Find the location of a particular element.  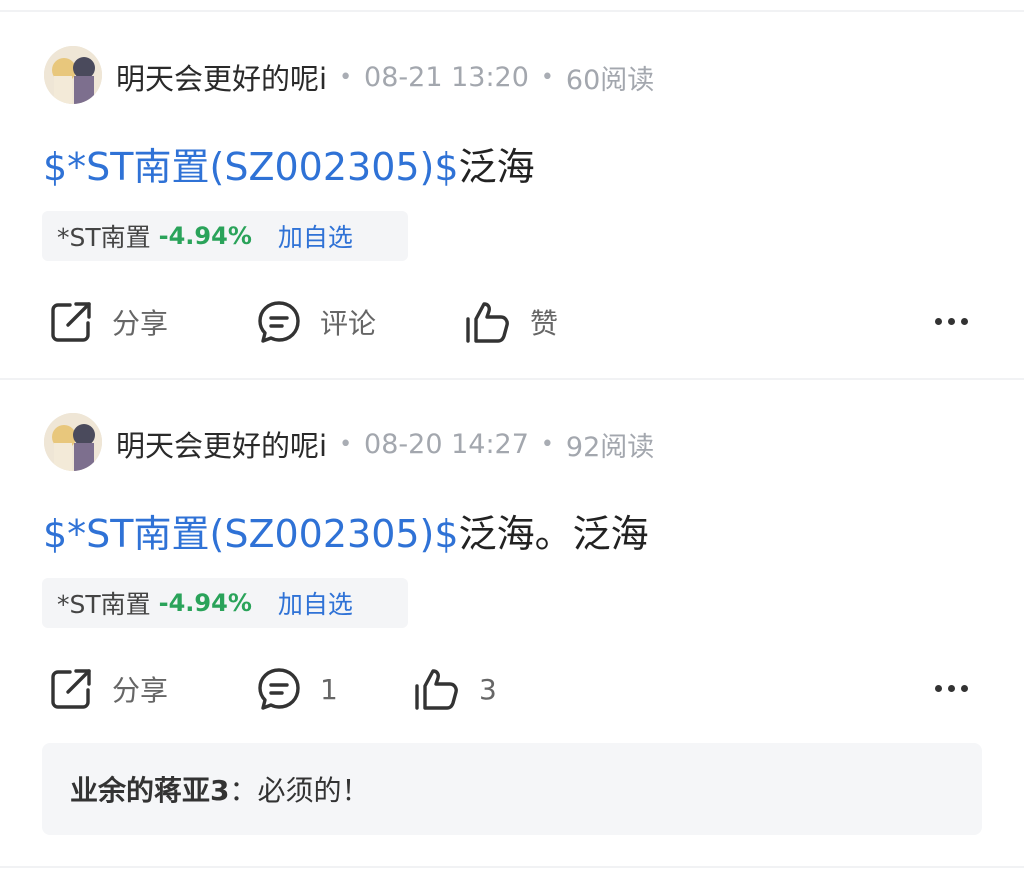

comment-label: 评论 is located at coordinates (348, 323).